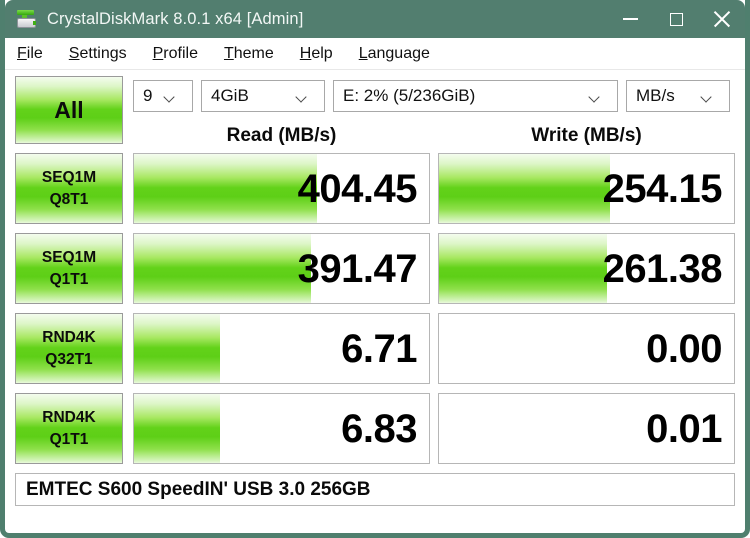  What do you see at coordinates (586, 348) in the screenshot?
I see `result-write-rnd4k-q32t1: 0.00` at bounding box center [586, 348].